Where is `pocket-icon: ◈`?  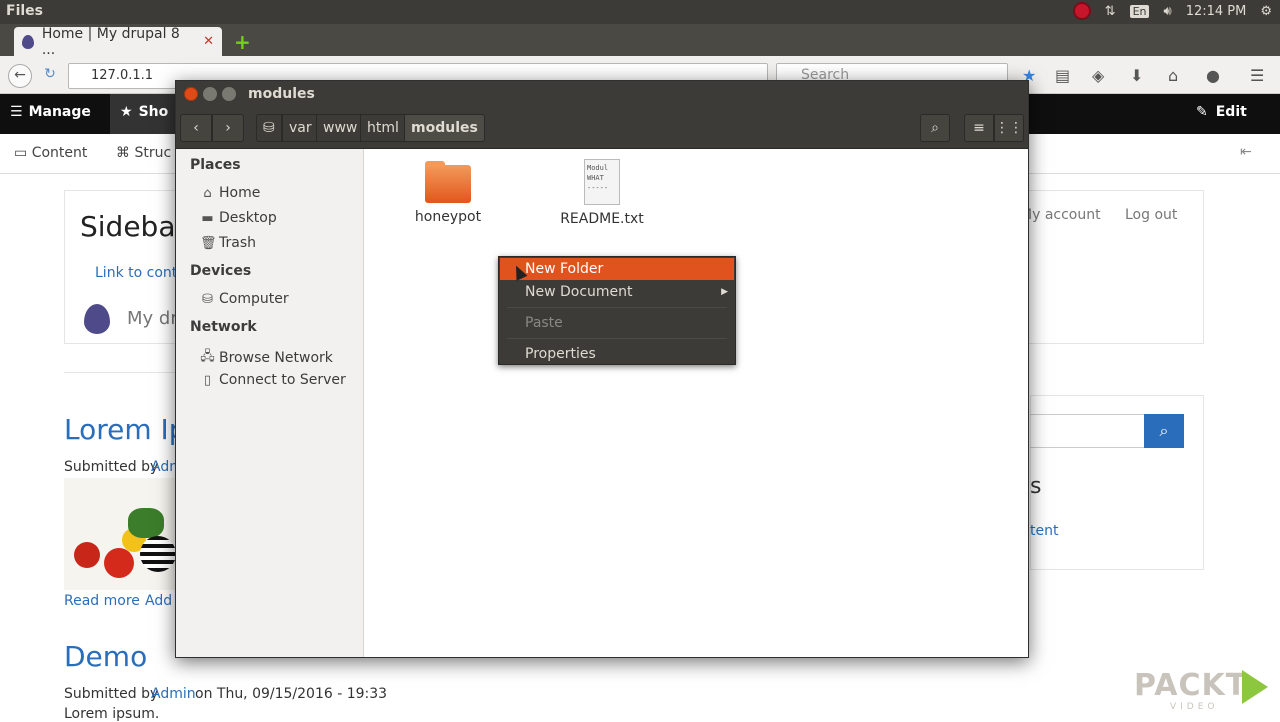
pocket-icon: ◈ is located at coordinates (1098, 75).